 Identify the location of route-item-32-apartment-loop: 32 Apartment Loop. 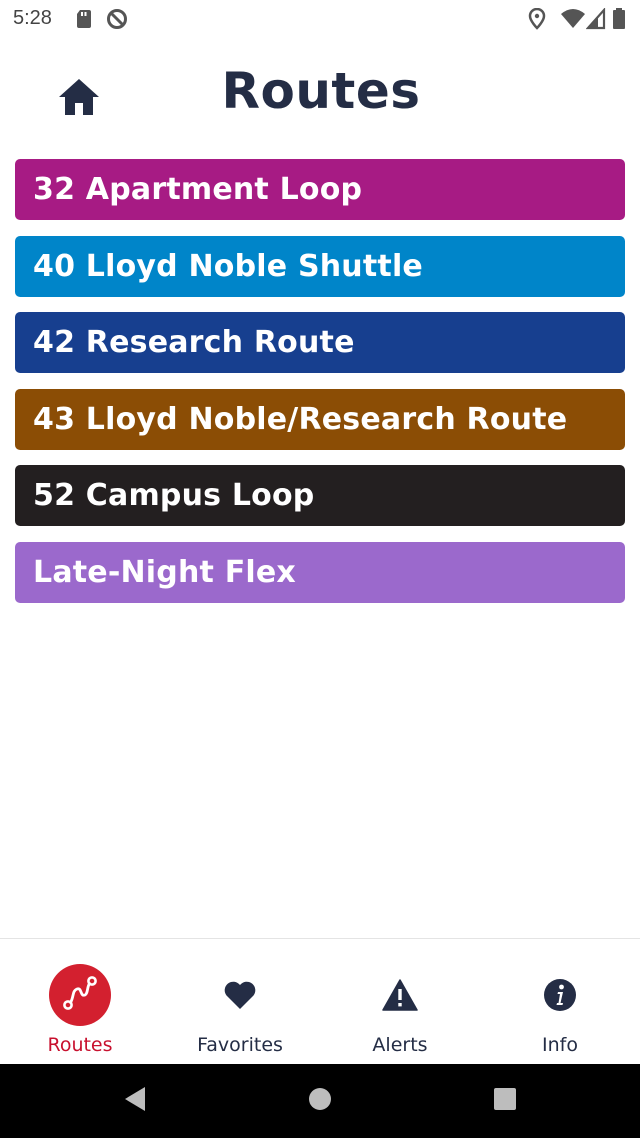
(320, 189).